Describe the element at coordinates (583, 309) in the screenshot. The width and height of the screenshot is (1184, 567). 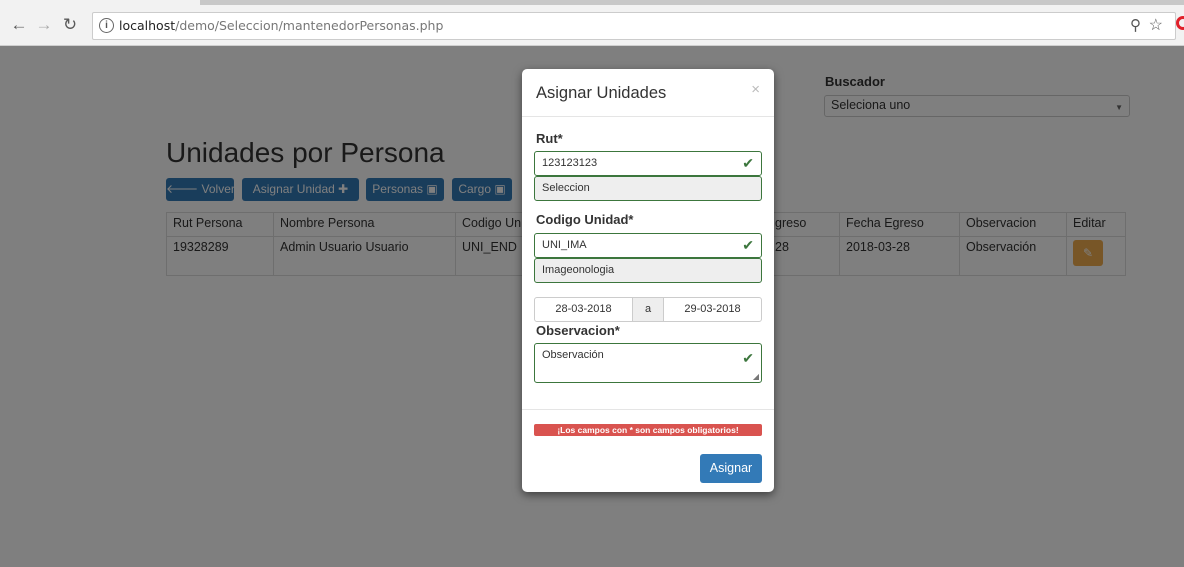
I see `fecha-inicio-input: 28-03-2018` at that location.